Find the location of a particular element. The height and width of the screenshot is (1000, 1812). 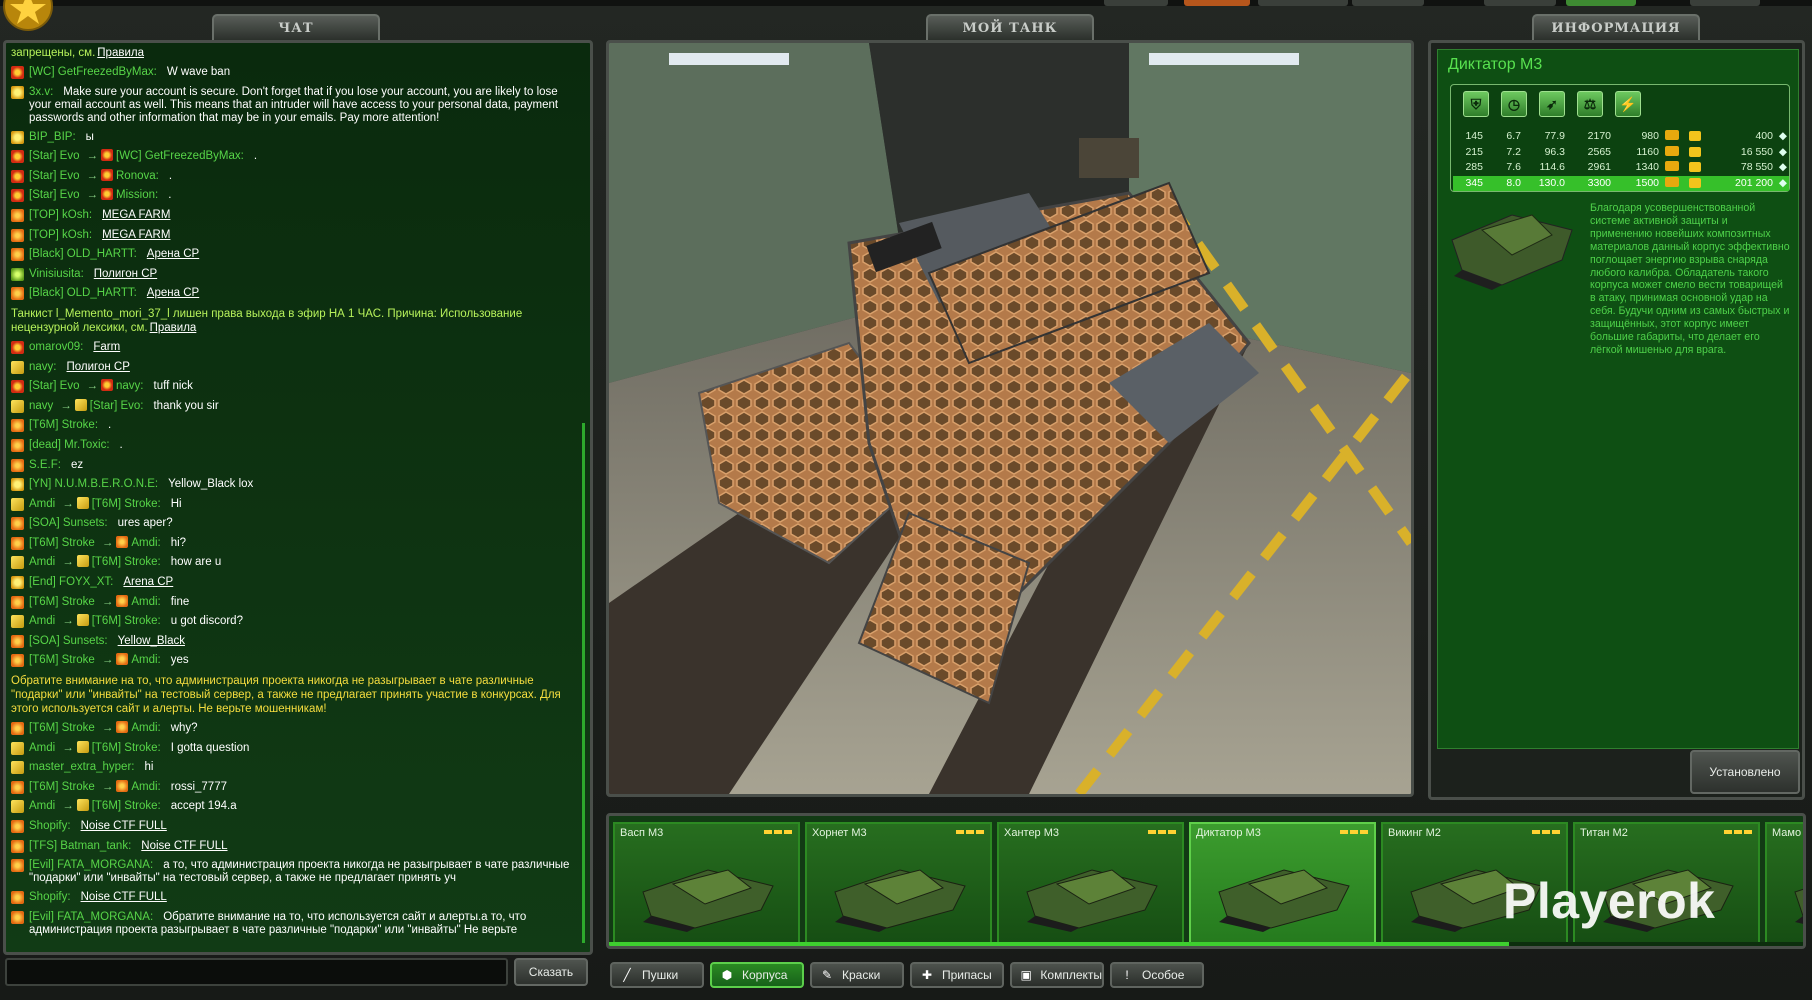

stats-row: 145 6.7 77.9 2170 980 400 ◆ is located at coordinates (1621, 136).